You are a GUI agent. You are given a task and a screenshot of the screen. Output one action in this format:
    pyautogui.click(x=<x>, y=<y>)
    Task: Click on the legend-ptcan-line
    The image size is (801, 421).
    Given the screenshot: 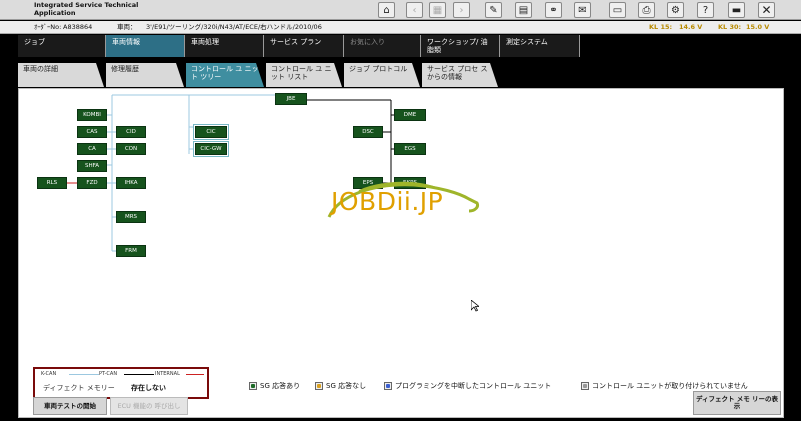 What is the action you would take?
    pyautogui.click(x=139, y=374)
    